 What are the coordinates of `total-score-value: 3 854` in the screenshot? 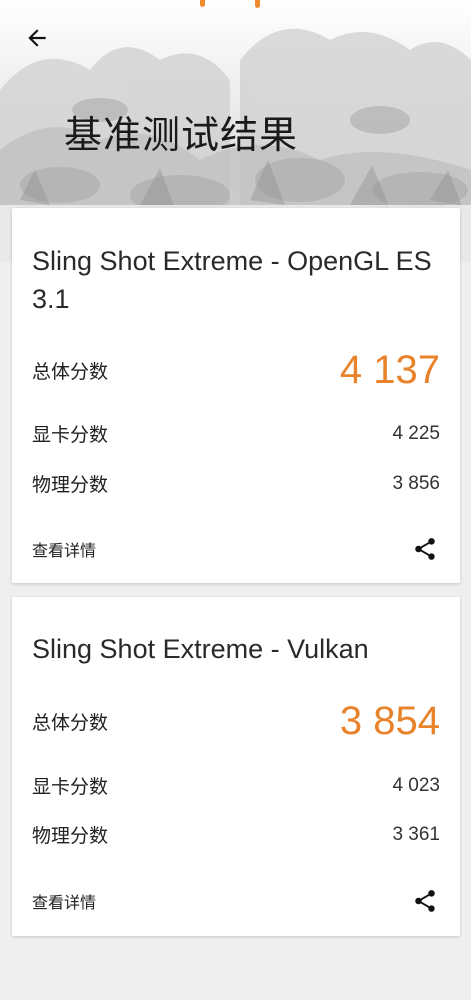 It's located at (389, 721).